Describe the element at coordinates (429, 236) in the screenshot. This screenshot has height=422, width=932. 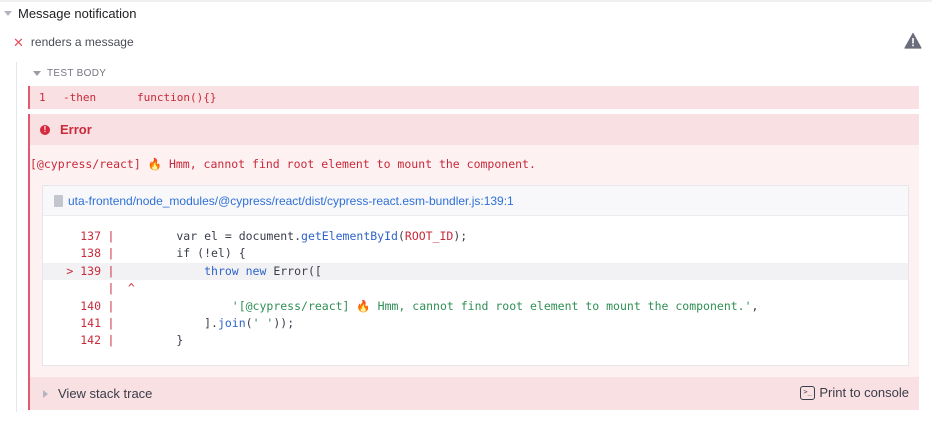
I see `code-identifier: ROOT_ID` at that location.